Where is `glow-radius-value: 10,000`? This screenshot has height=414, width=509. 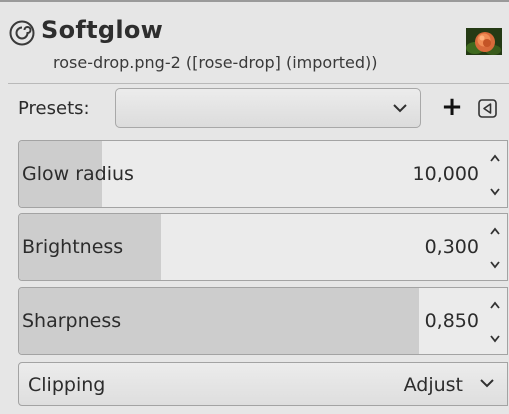
glow-radius-value: 10,000 is located at coordinates (446, 174).